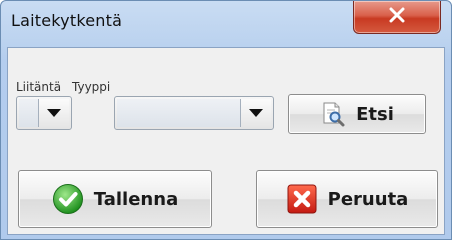  I want to click on close-button, so click(397, 17).